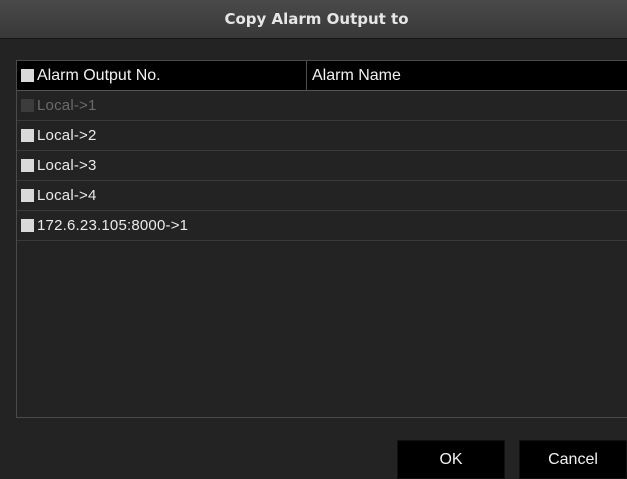 This screenshot has width=627, height=479. I want to click on alarm-output-label: Local->2, so click(67, 135).